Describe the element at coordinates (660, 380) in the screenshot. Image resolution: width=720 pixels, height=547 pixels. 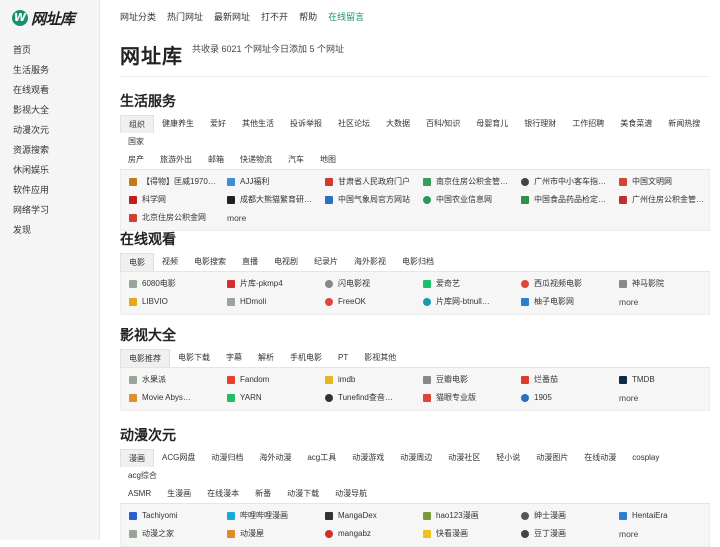
I see `site-link: TMDB` at that location.